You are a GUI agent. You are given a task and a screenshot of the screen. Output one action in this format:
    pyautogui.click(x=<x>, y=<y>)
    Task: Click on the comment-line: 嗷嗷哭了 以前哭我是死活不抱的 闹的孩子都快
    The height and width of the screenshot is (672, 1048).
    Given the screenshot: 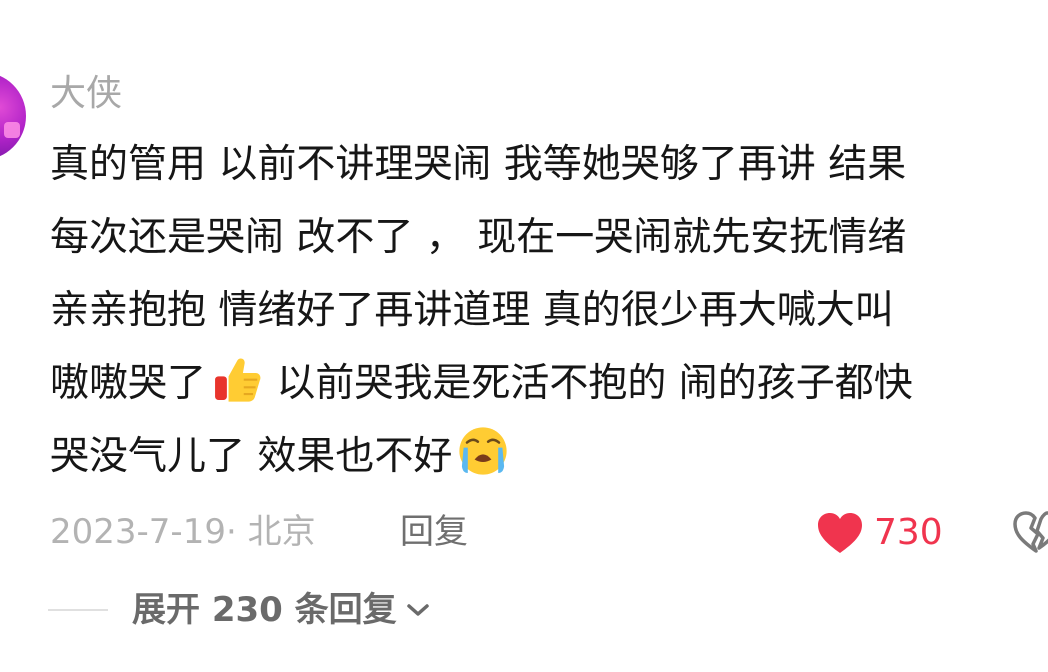 What is the action you would take?
    pyautogui.click(x=549, y=383)
    